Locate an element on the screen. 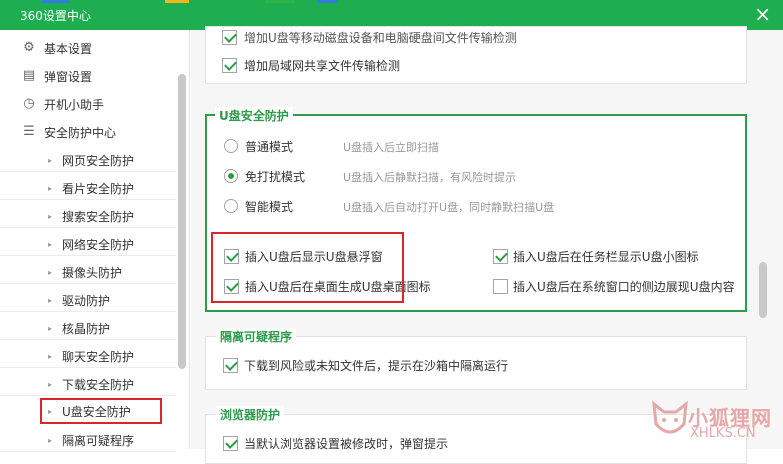  radio-quiet-mode is located at coordinates (231, 176).